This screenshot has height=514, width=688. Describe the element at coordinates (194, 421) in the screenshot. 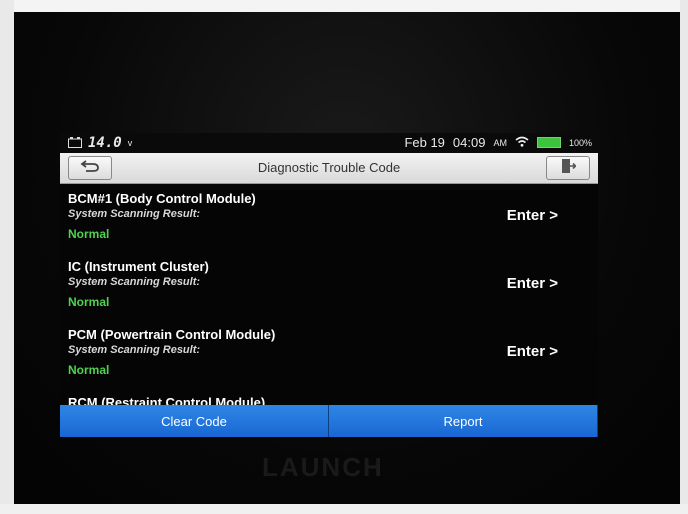

I see `clear-code-button: Clear Code` at that location.